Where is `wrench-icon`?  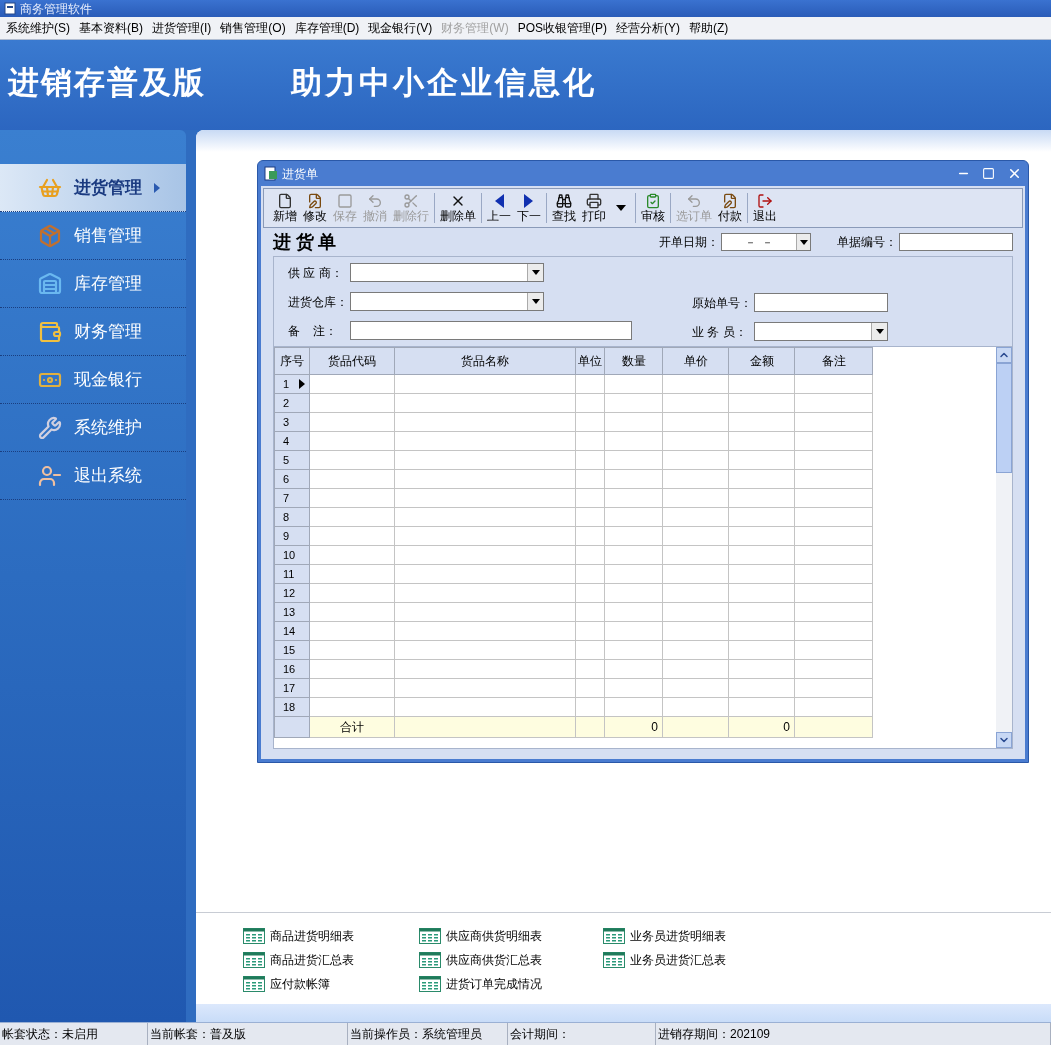
wrench-icon is located at coordinates (50, 427).